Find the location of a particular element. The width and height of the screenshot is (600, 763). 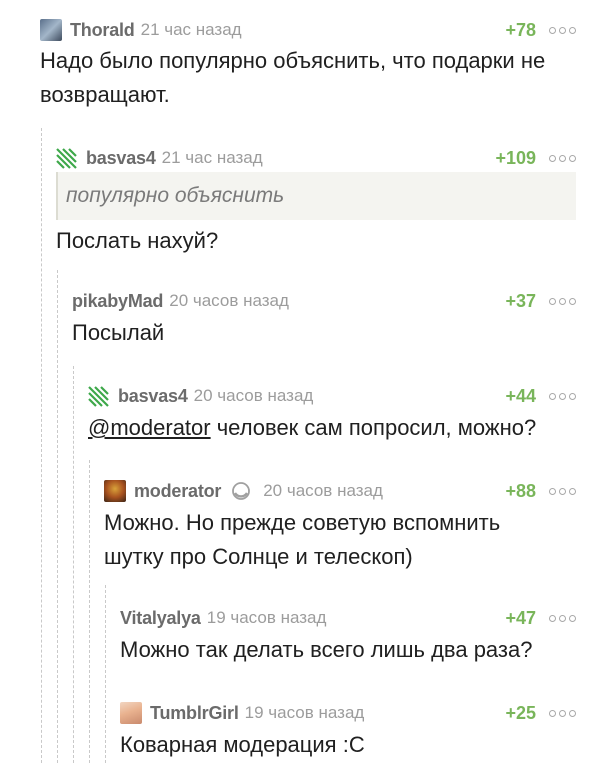

comment-text-rest: человек сам попросил, можно? is located at coordinates (373, 427).